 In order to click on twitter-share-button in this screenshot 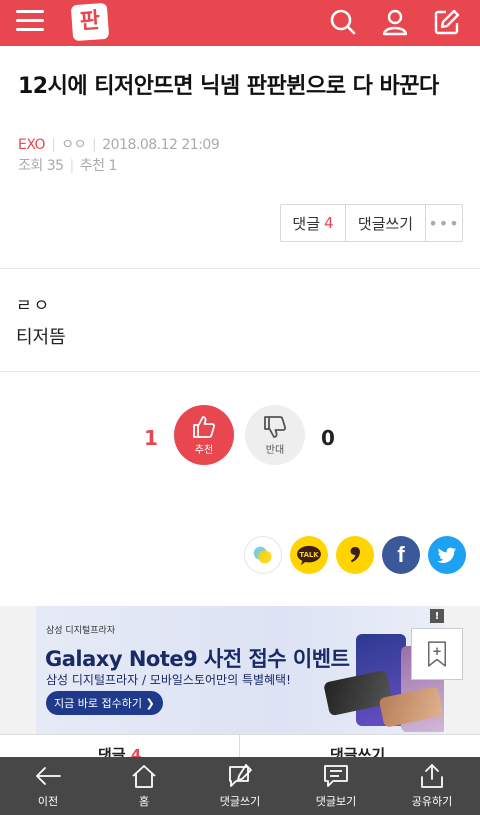, I will do `click(447, 555)`.